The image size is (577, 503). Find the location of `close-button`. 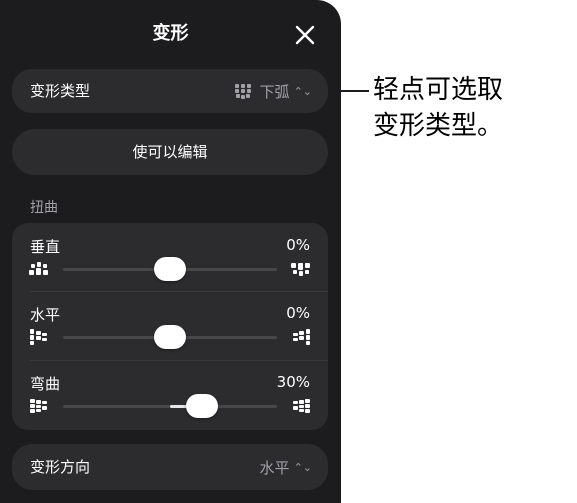

close-button is located at coordinates (305, 35).